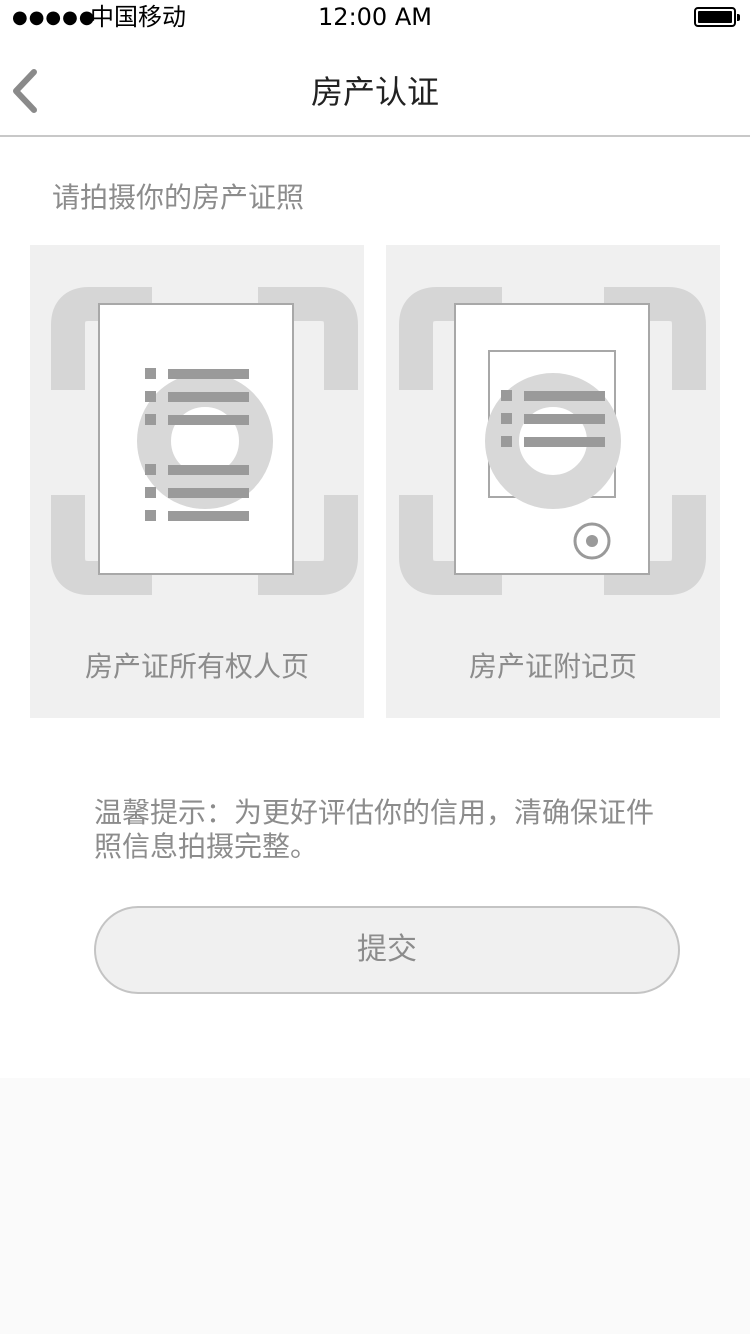  What do you see at coordinates (387, 950) in the screenshot?
I see `submit-button: 提交` at bounding box center [387, 950].